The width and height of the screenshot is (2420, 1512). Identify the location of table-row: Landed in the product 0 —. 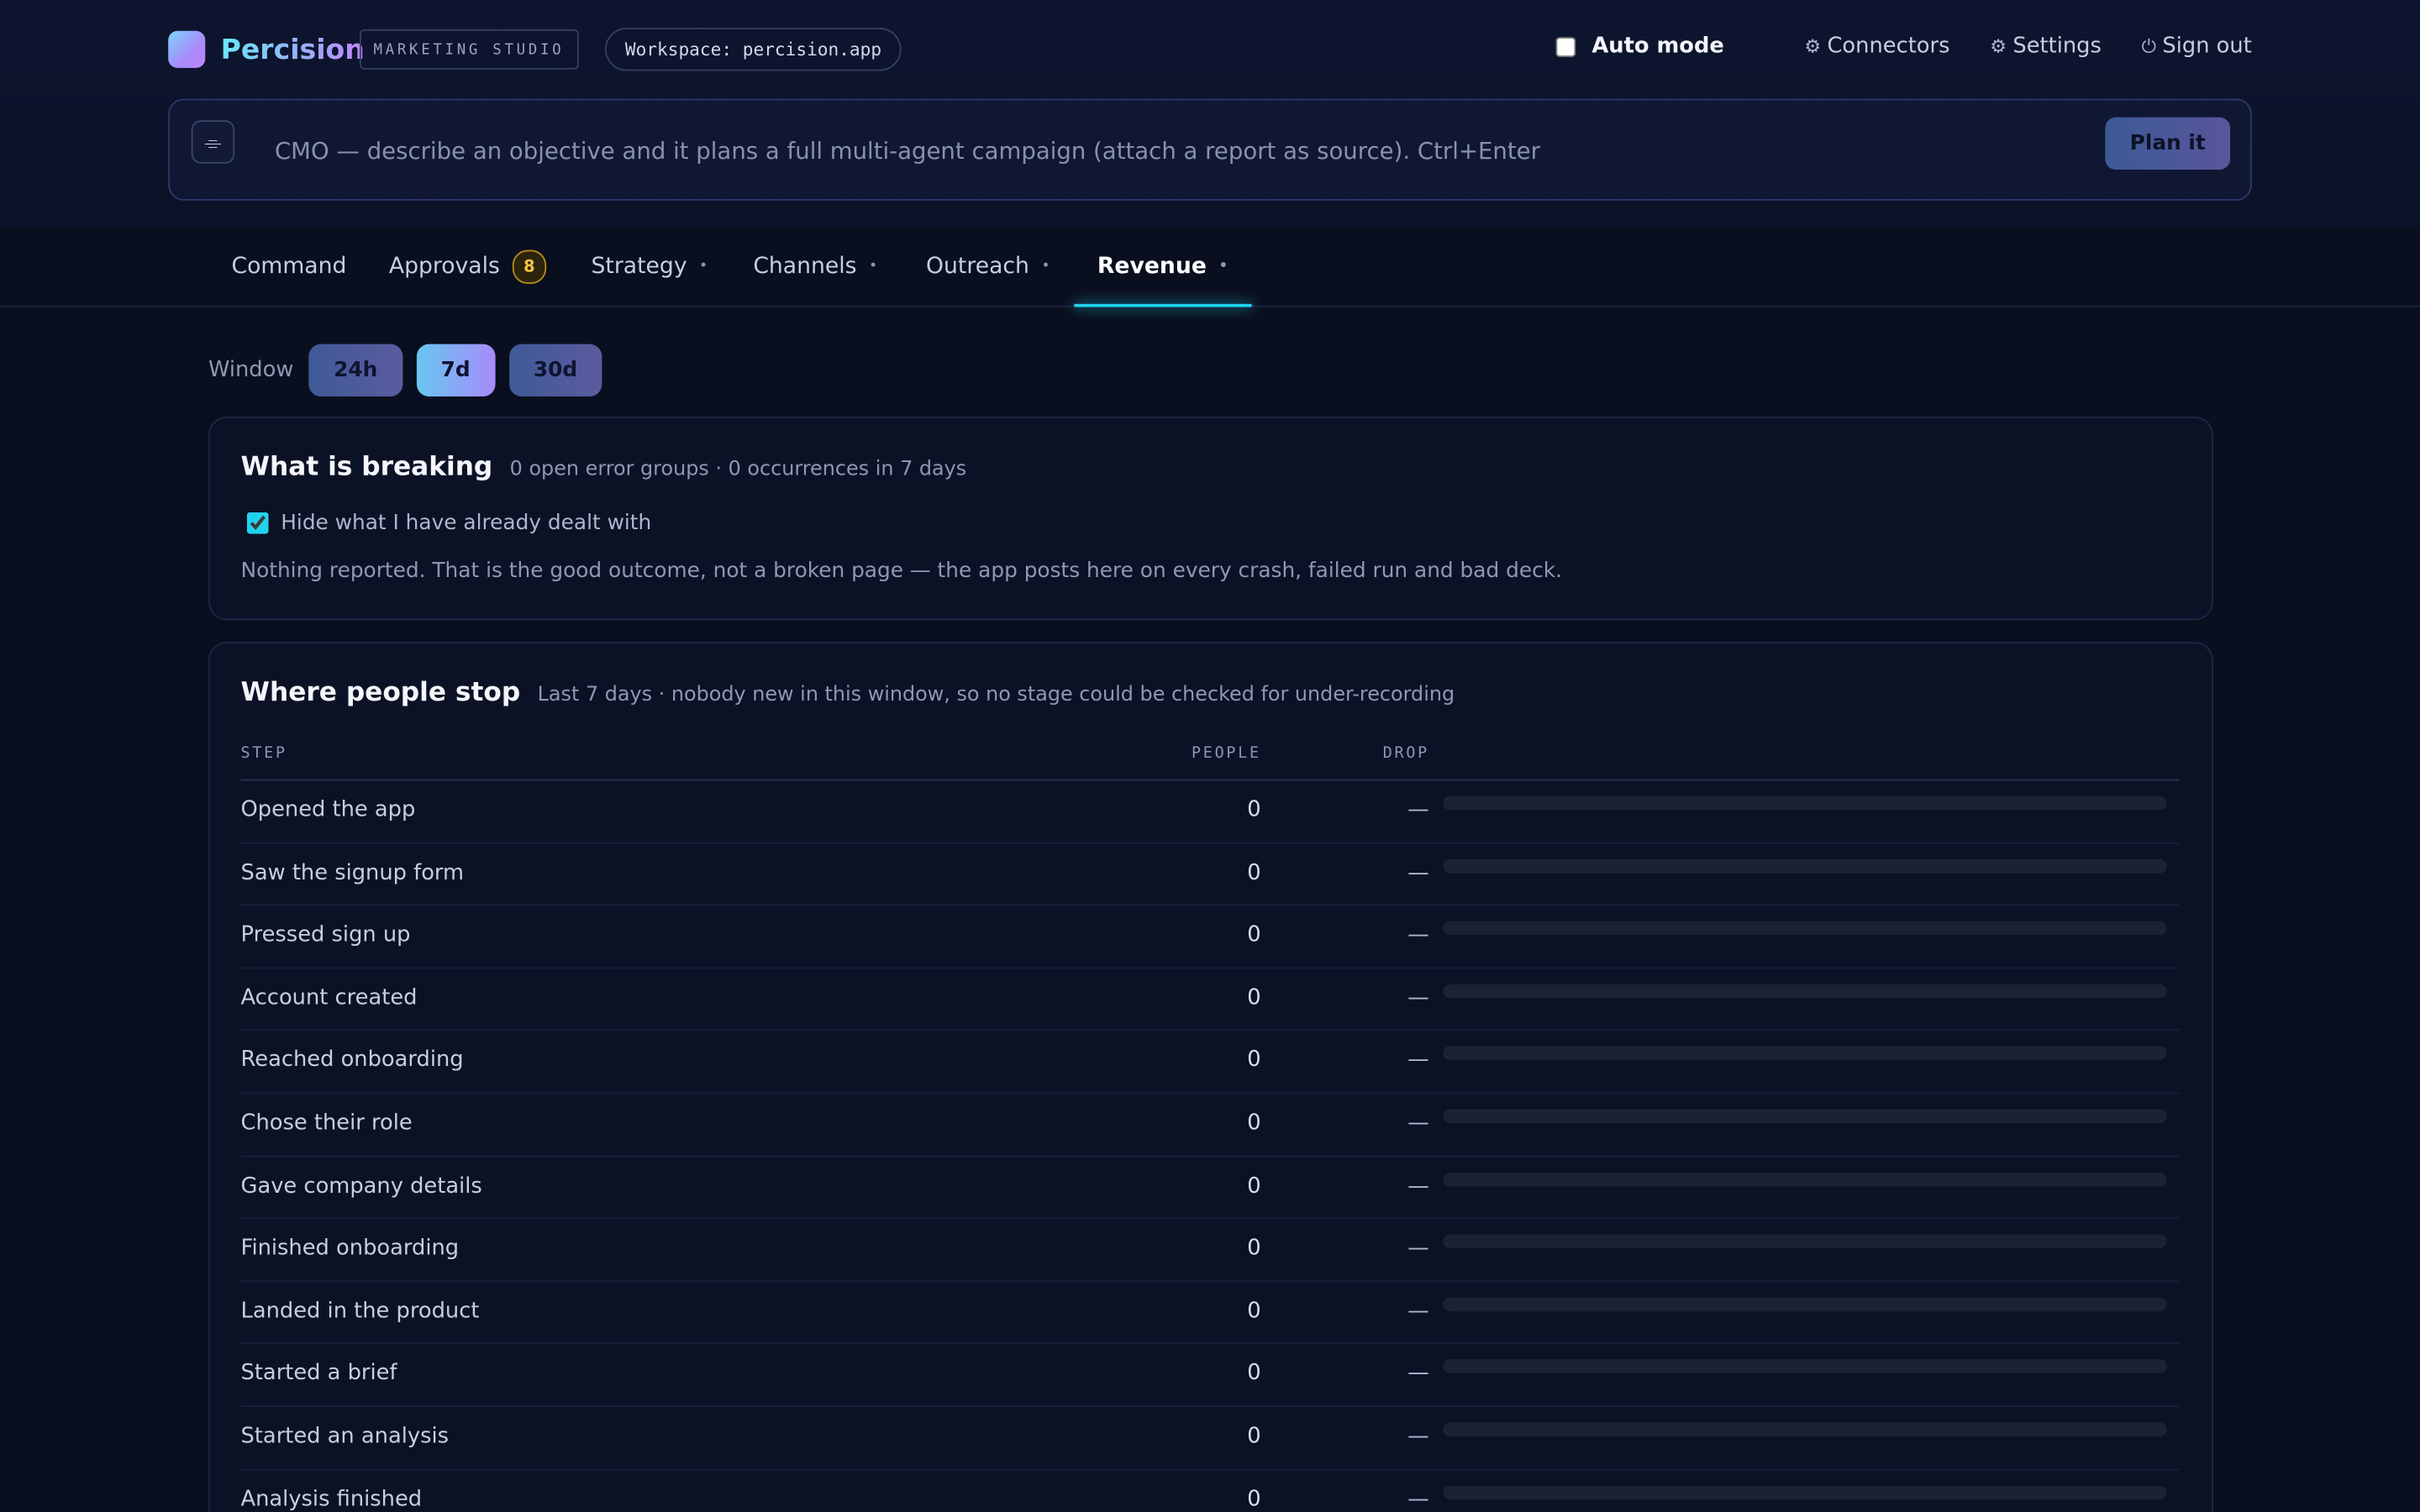
(1210, 1313).